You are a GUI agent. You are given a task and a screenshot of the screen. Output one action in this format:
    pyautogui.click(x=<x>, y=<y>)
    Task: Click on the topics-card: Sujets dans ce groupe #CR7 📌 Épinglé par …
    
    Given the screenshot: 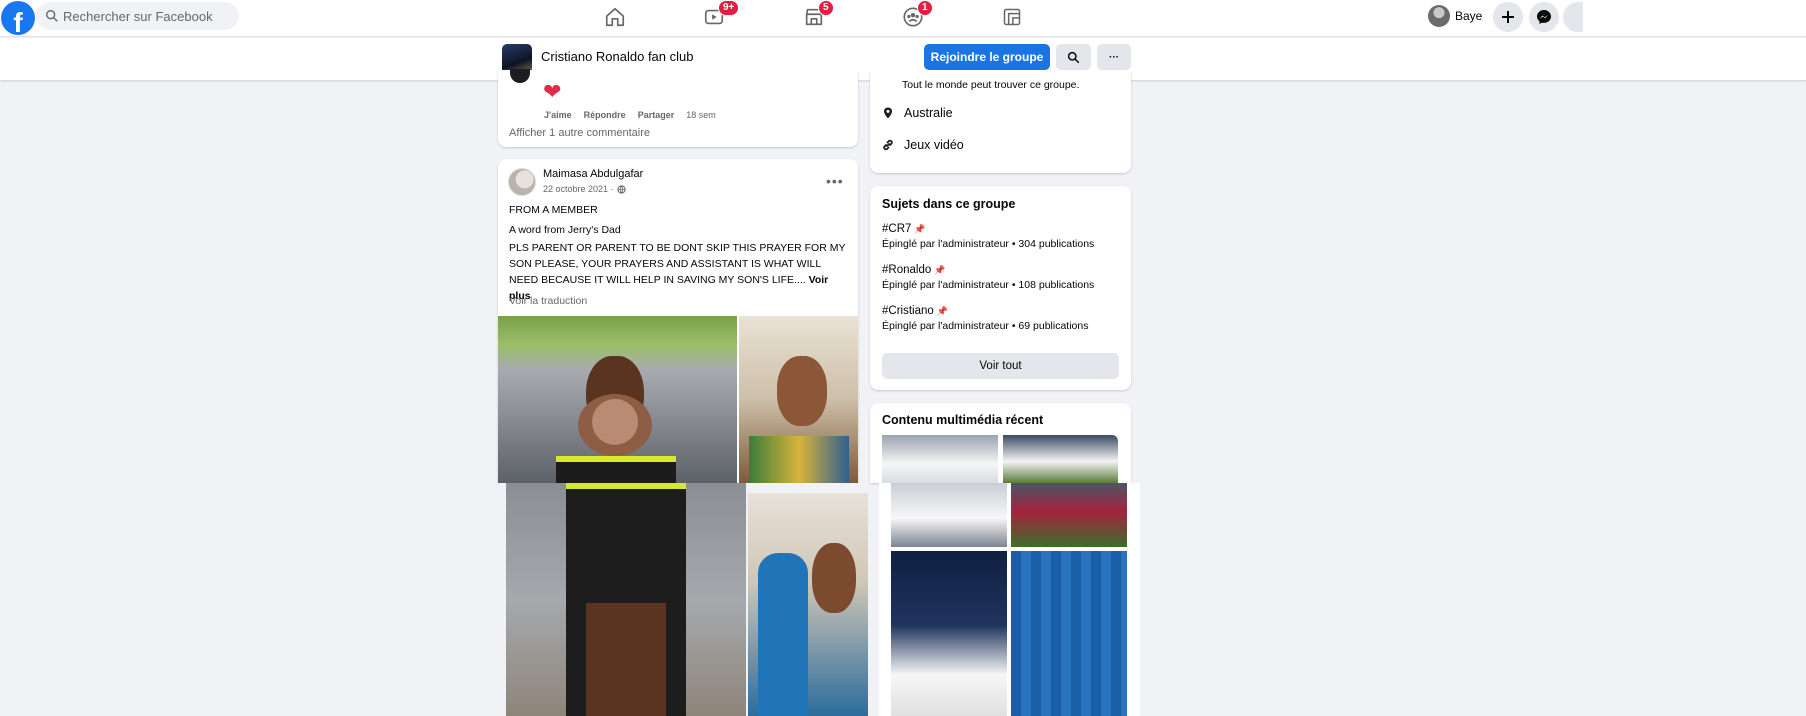 What is the action you would take?
    pyautogui.click(x=1000, y=288)
    